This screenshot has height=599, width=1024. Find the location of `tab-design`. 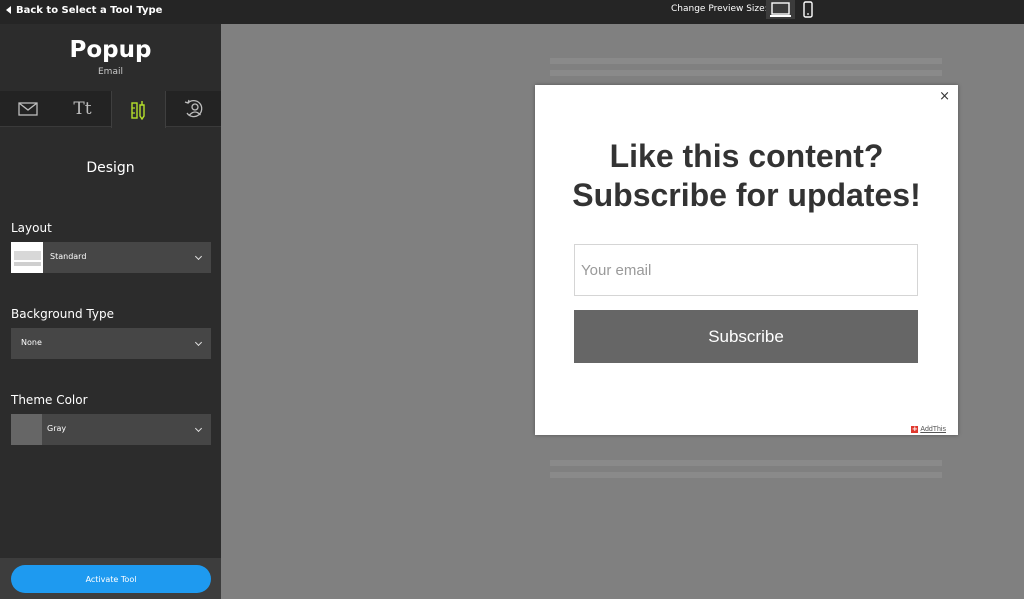

tab-design is located at coordinates (138, 109).